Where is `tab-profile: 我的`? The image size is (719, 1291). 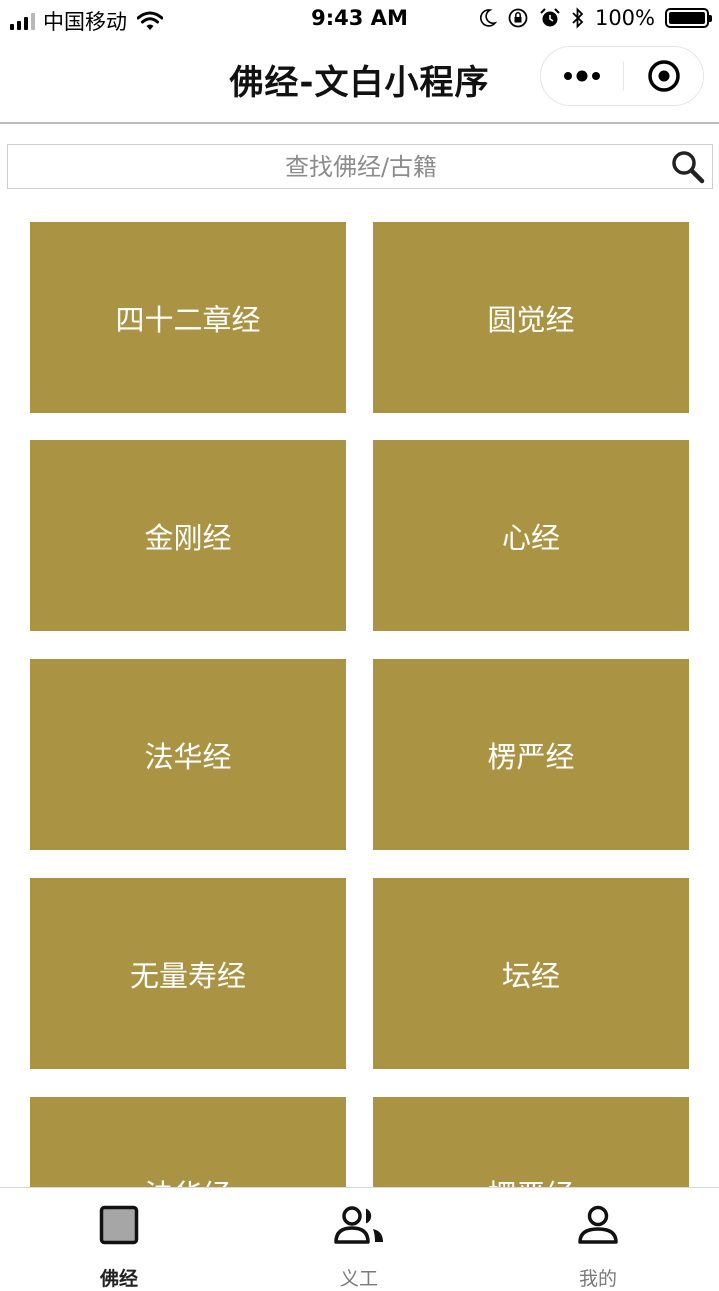 tab-profile: 我的 is located at coordinates (598, 1246).